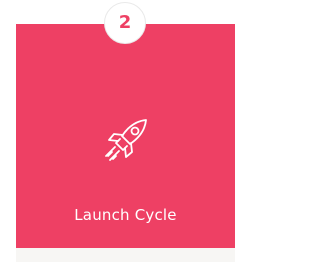  Describe the element at coordinates (125, 255) in the screenshot. I see `card-bottom-edge` at that location.